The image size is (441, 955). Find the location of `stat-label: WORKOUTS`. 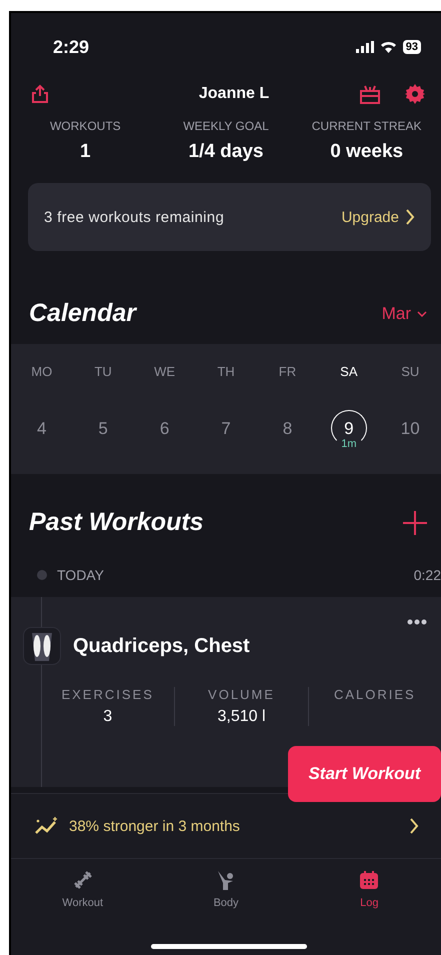

stat-label: WORKOUTS is located at coordinates (85, 126).